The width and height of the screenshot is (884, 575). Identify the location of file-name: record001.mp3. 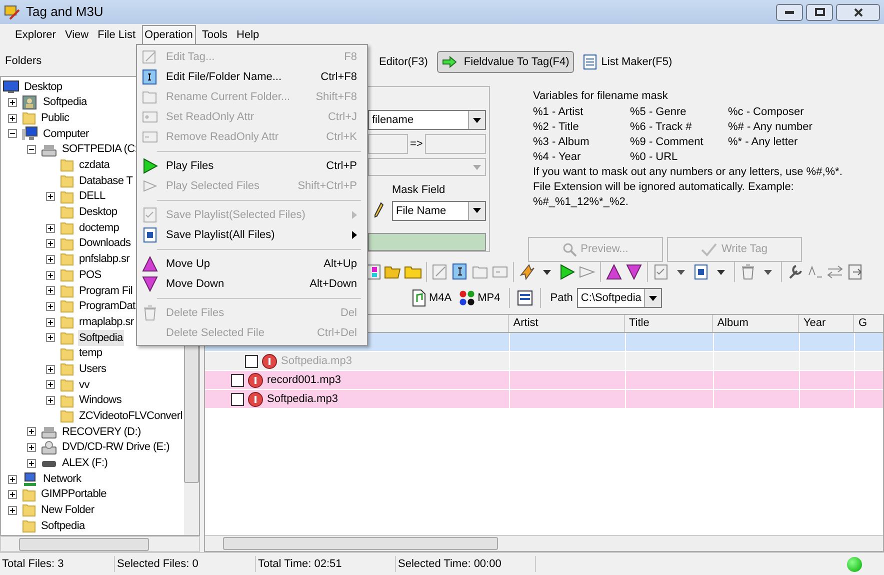
(304, 380).